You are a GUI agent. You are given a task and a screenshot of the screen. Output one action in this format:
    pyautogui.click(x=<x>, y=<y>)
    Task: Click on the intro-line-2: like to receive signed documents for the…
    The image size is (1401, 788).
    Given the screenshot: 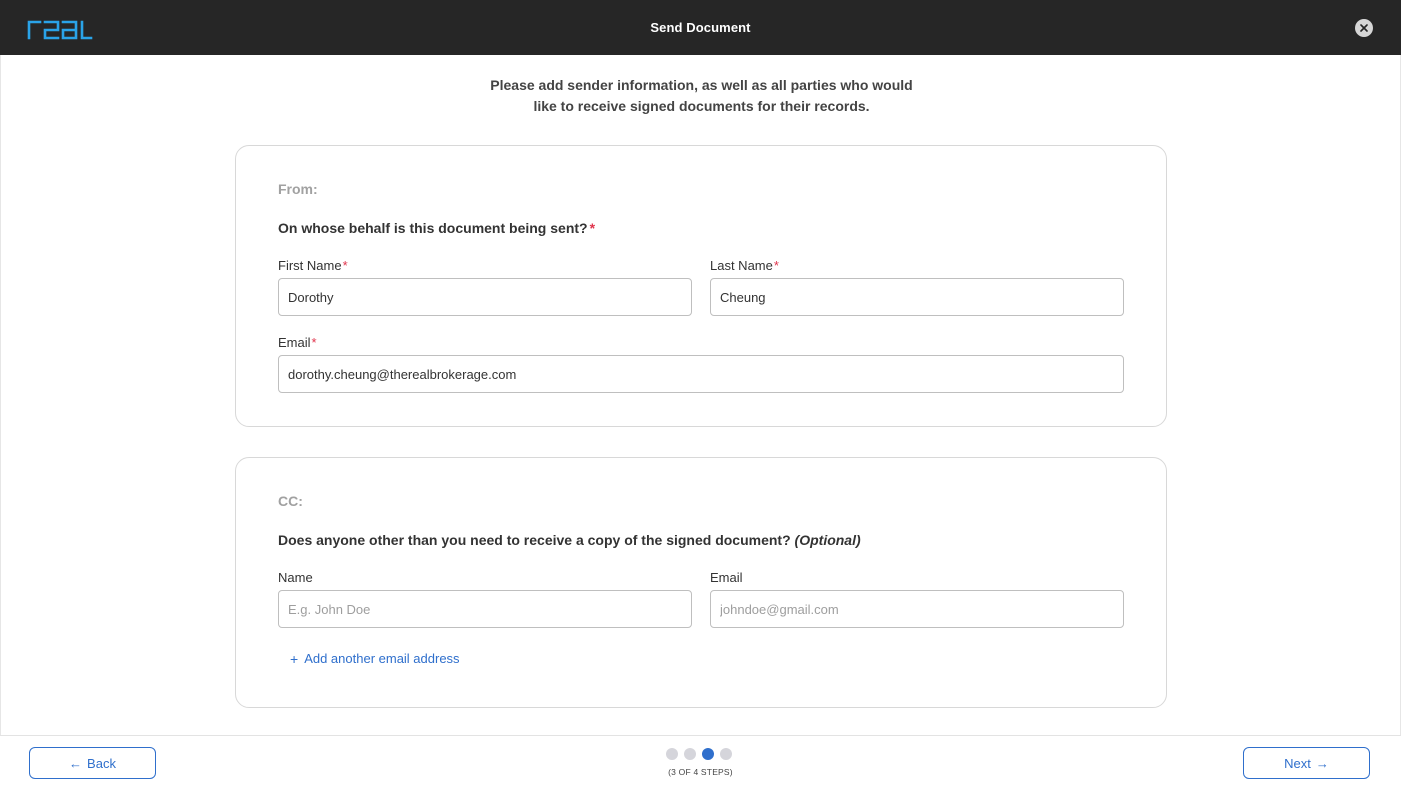 What is the action you would take?
    pyautogui.click(x=701, y=106)
    